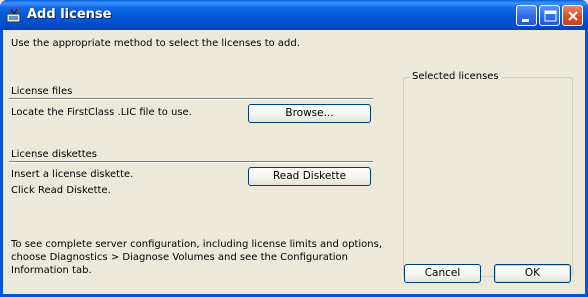  Describe the element at coordinates (191, 99) in the screenshot. I see `license-files-separator` at that location.